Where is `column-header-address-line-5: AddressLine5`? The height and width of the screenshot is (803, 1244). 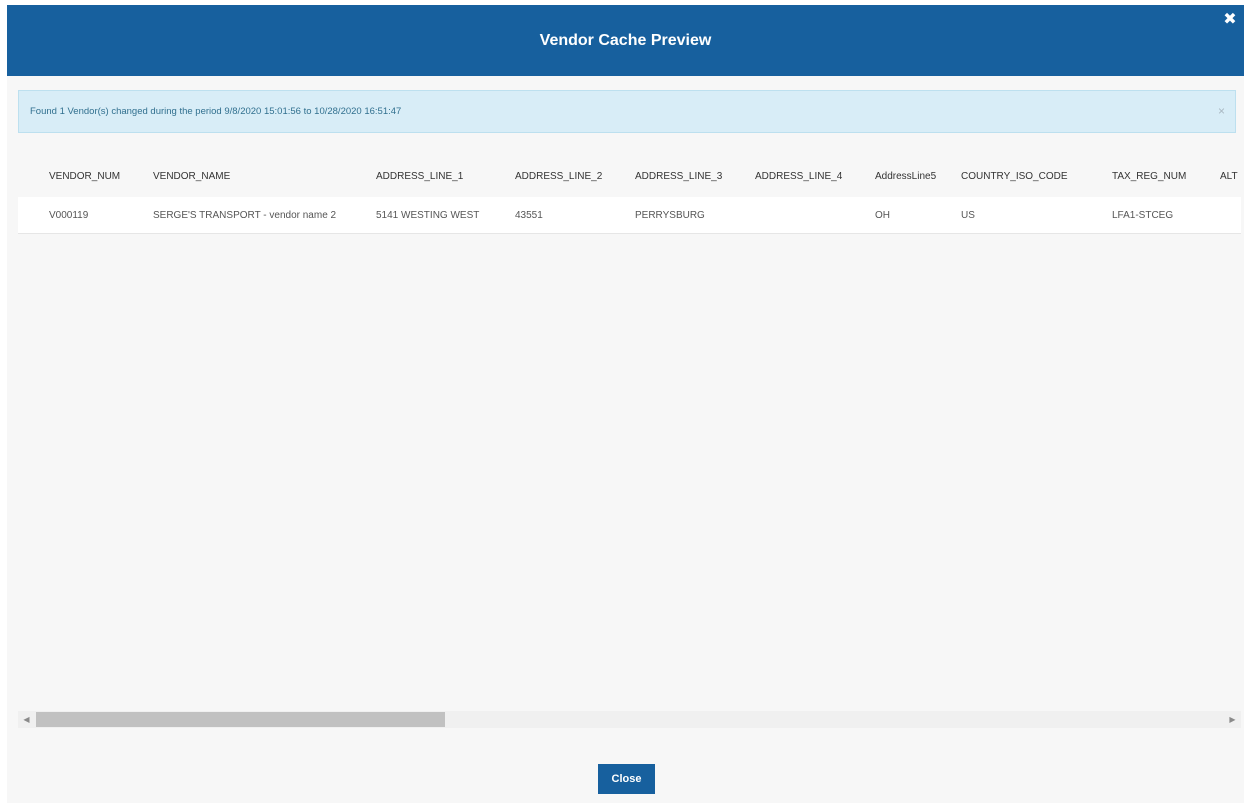 column-header-address-line-5: AddressLine5 is located at coordinates (918, 176).